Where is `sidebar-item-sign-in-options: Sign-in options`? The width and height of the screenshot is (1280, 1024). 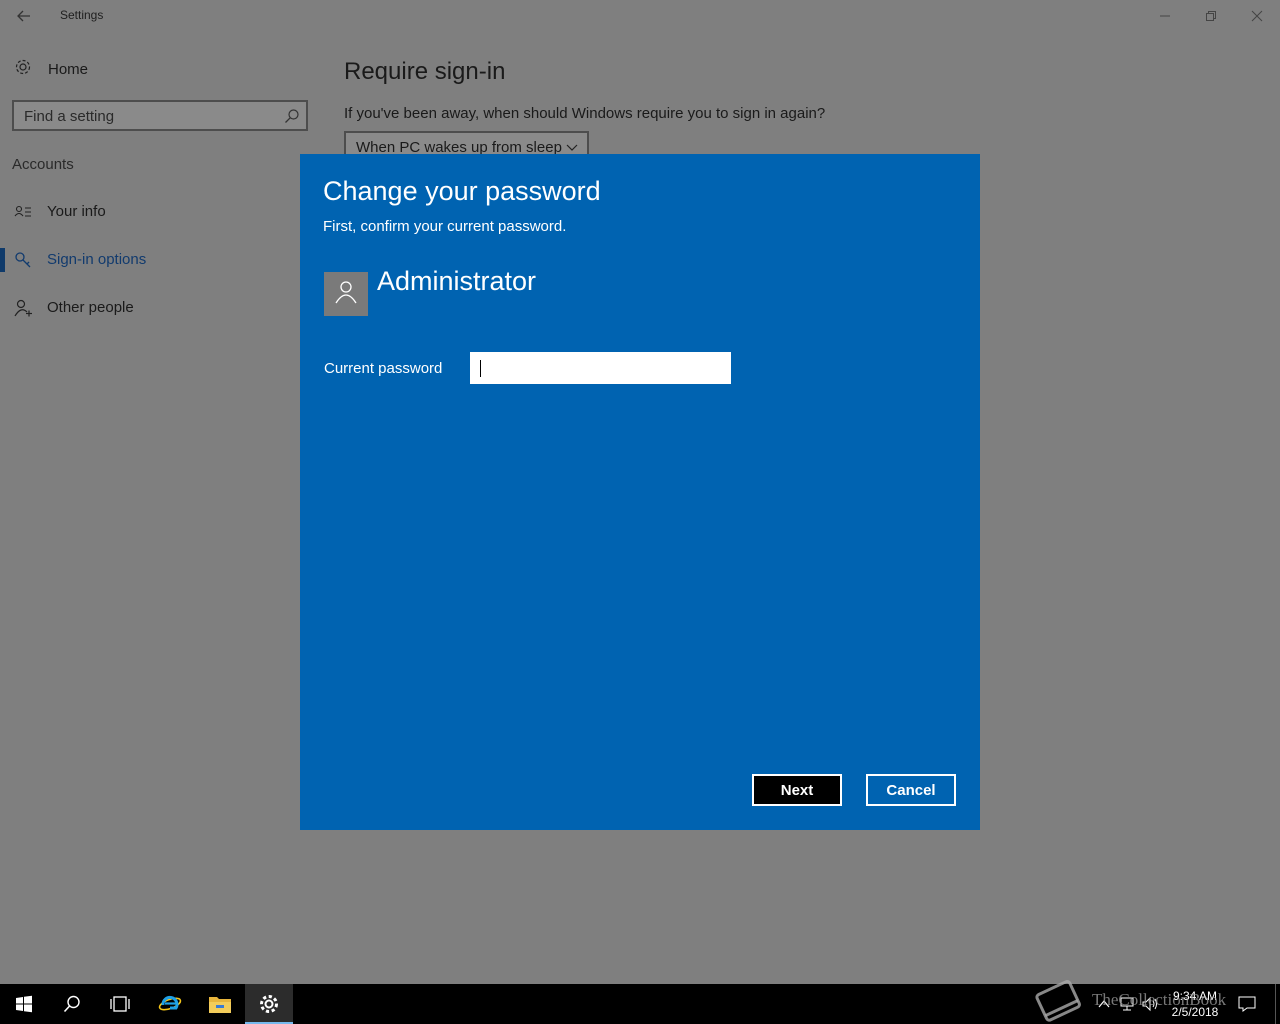
sidebar-item-sign-in-options: Sign-in options is located at coordinates (150, 260).